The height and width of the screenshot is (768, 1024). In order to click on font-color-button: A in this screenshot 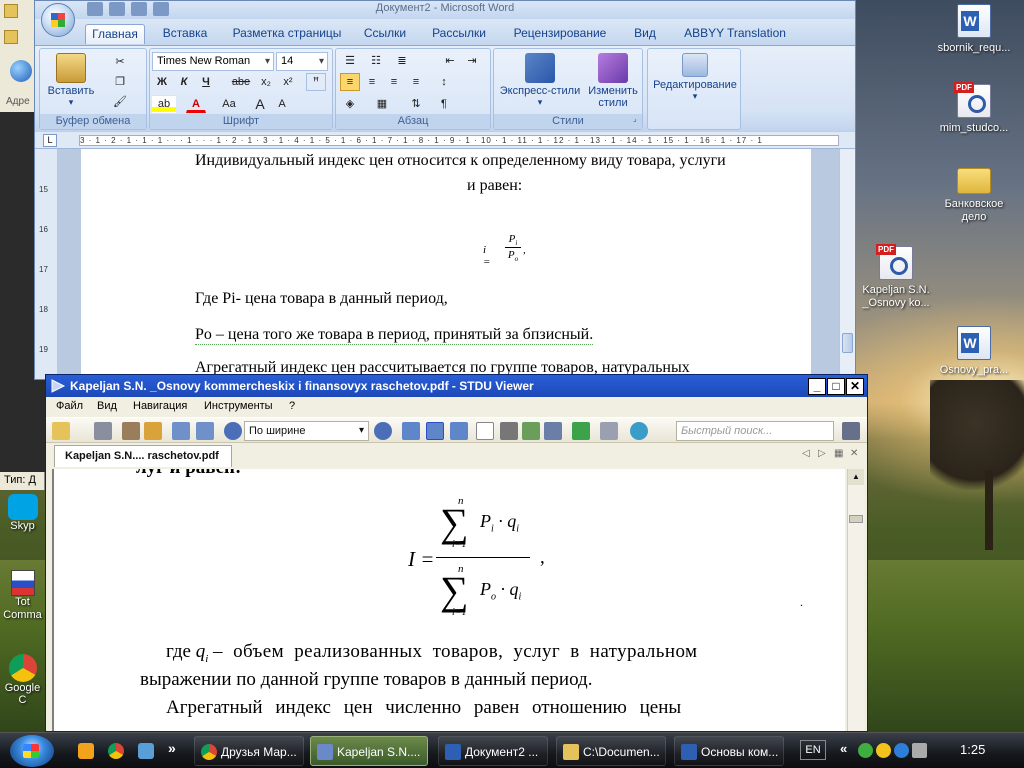, I will do `click(196, 104)`.